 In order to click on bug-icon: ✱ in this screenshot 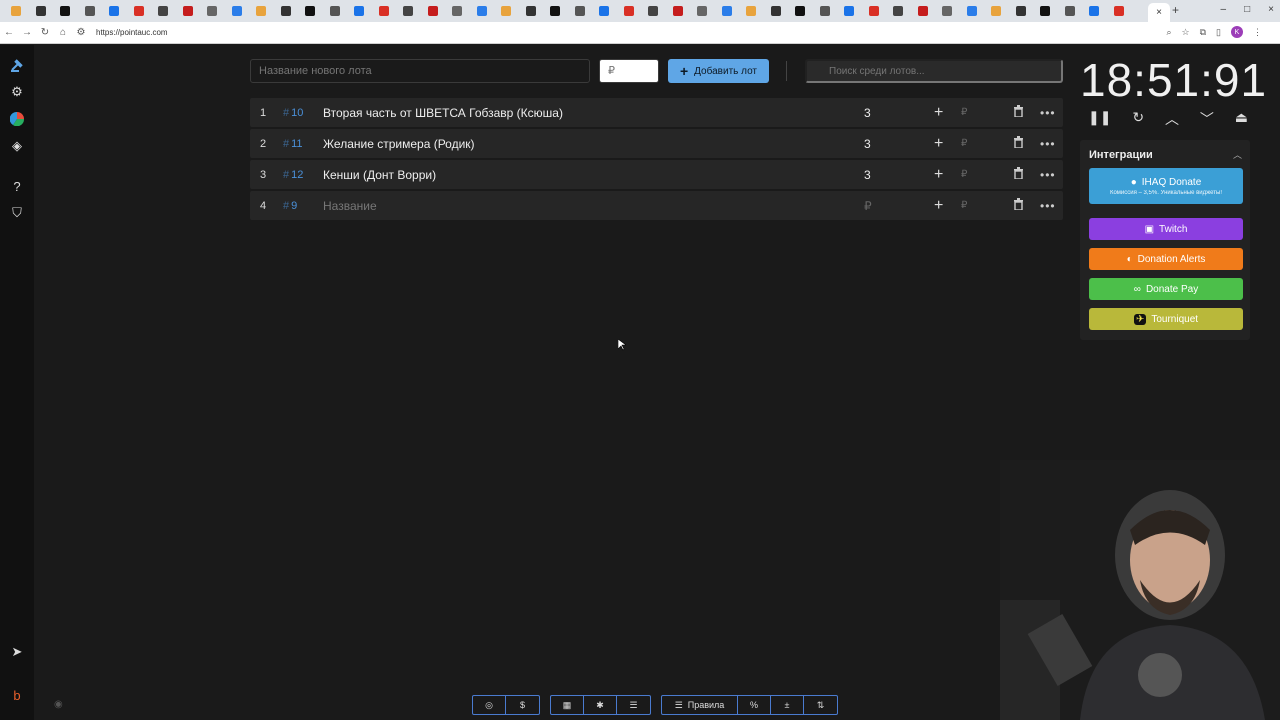, I will do `click(600, 705)`.